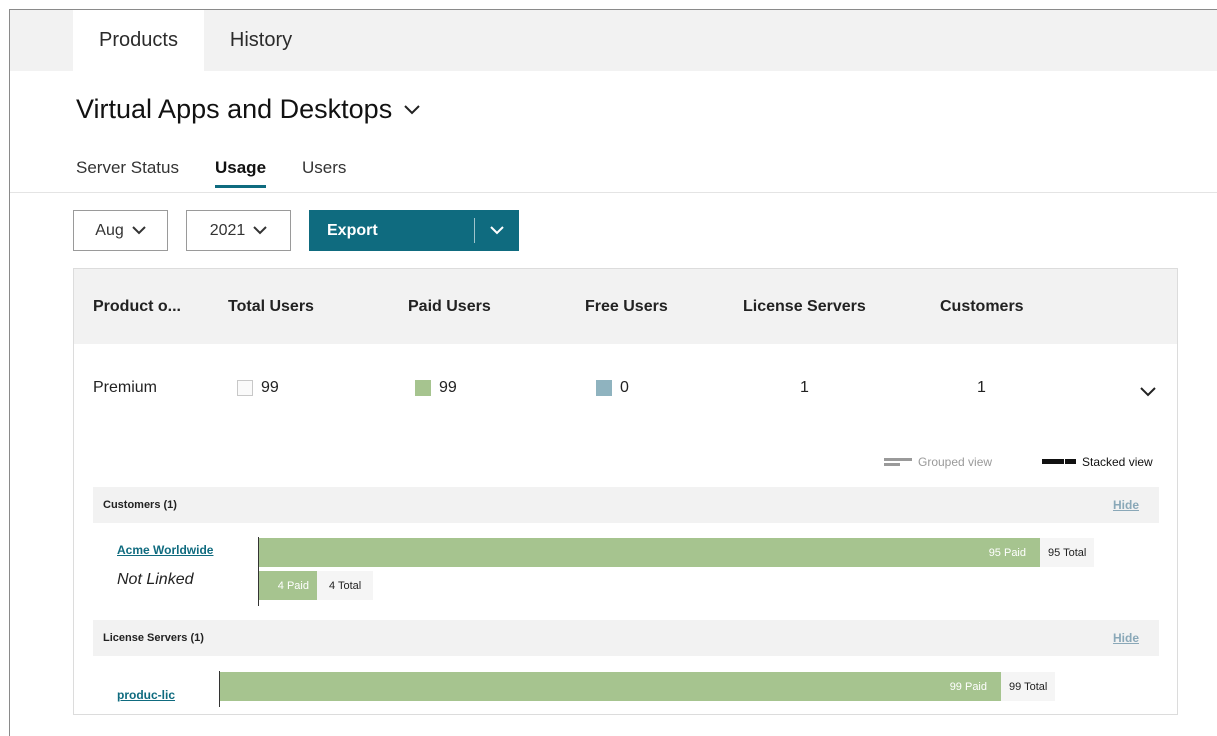  What do you see at coordinates (613, 40) in the screenshot?
I see `top-tab-bar: Products History` at bounding box center [613, 40].